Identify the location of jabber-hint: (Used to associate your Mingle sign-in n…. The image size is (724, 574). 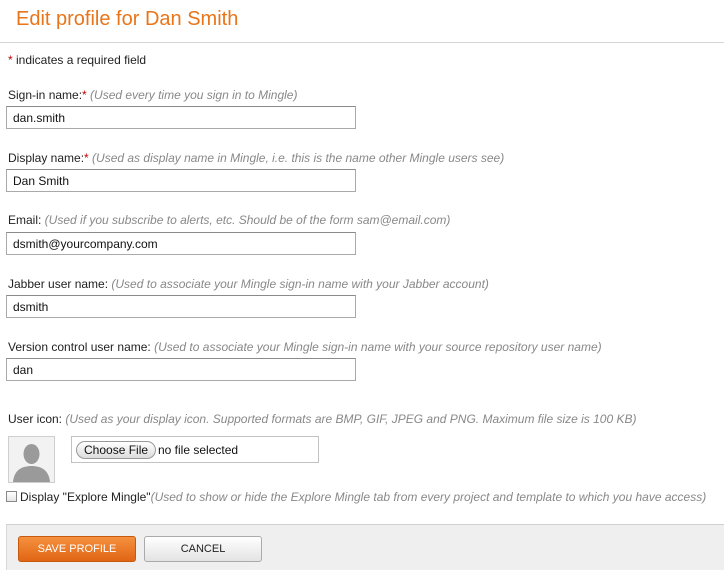
(298, 284).